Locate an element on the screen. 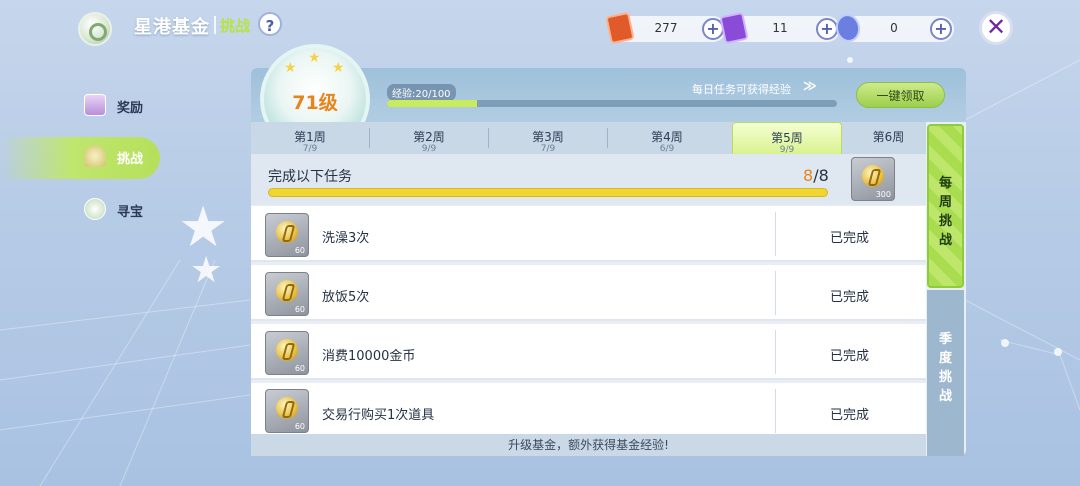 Image resolution: width=1080 pixels, height=486 pixels. summary-progress-bar is located at coordinates (548, 192).